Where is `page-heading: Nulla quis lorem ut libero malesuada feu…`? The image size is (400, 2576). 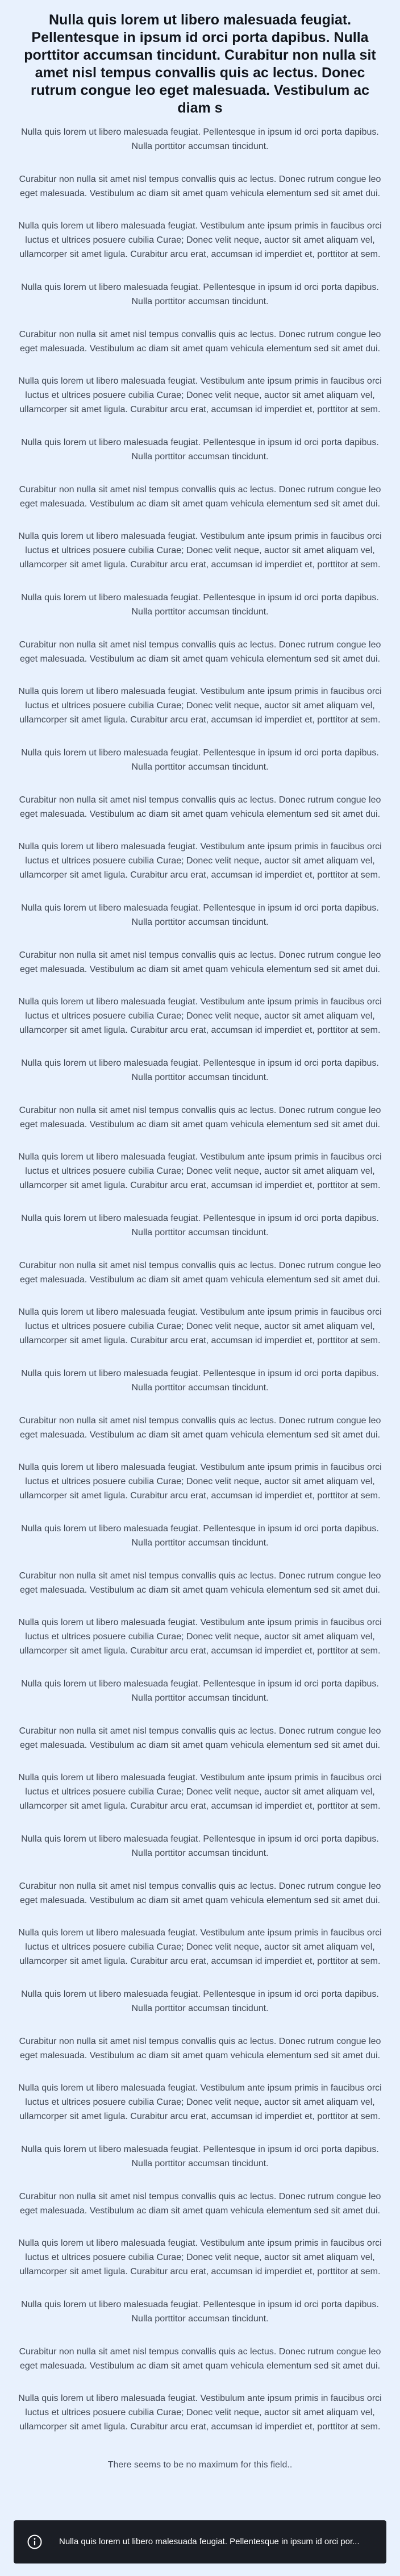
page-heading: Nulla quis lorem ut libero malesuada feu… is located at coordinates (200, 64).